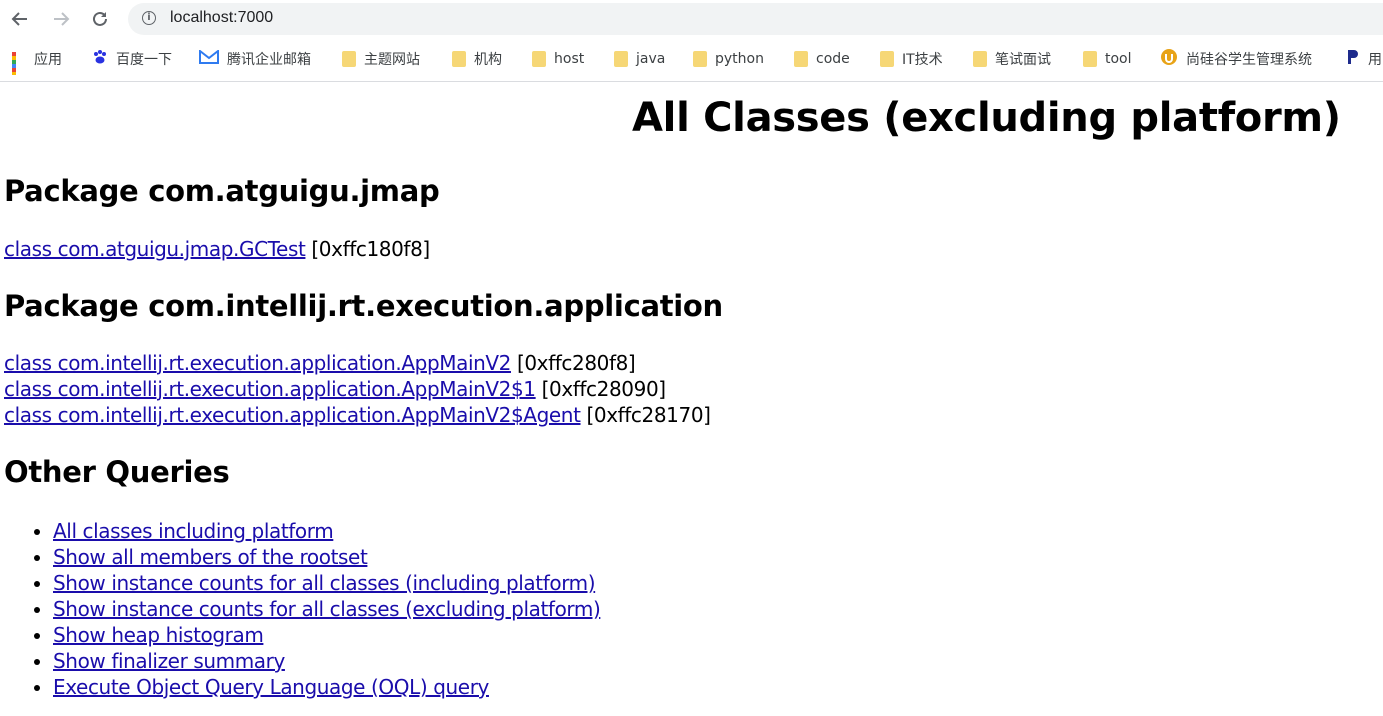 The image size is (1383, 716). What do you see at coordinates (144, 60) in the screenshot?
I see `bookmark-label: 百度一下` at bounding box center [144, 60].